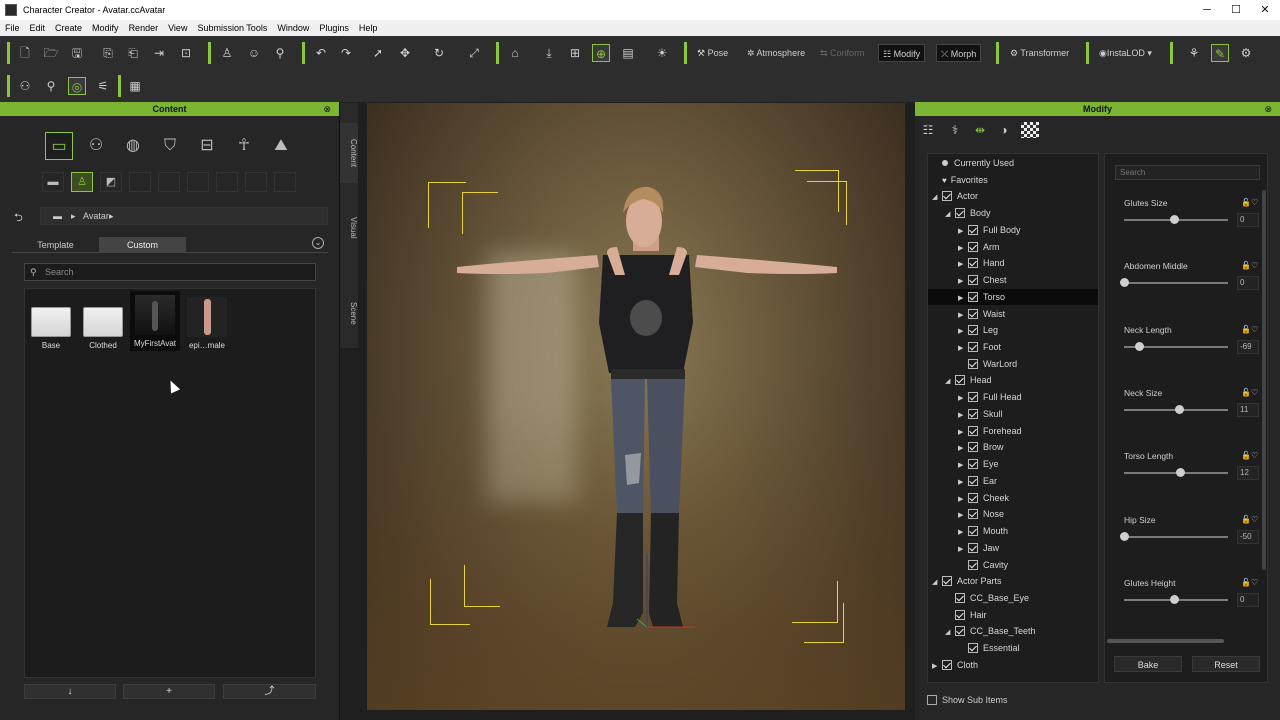  What do you see at coordinates (133, 53) in the screenshot?
I see `export-icon: ⎗` at bounding box center [133, 53].